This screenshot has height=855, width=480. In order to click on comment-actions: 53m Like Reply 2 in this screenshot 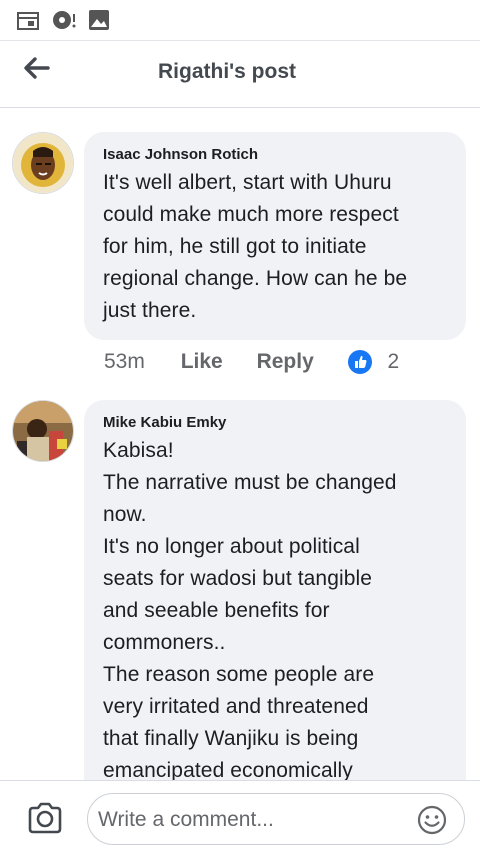, I will do `click(251, 365)`.